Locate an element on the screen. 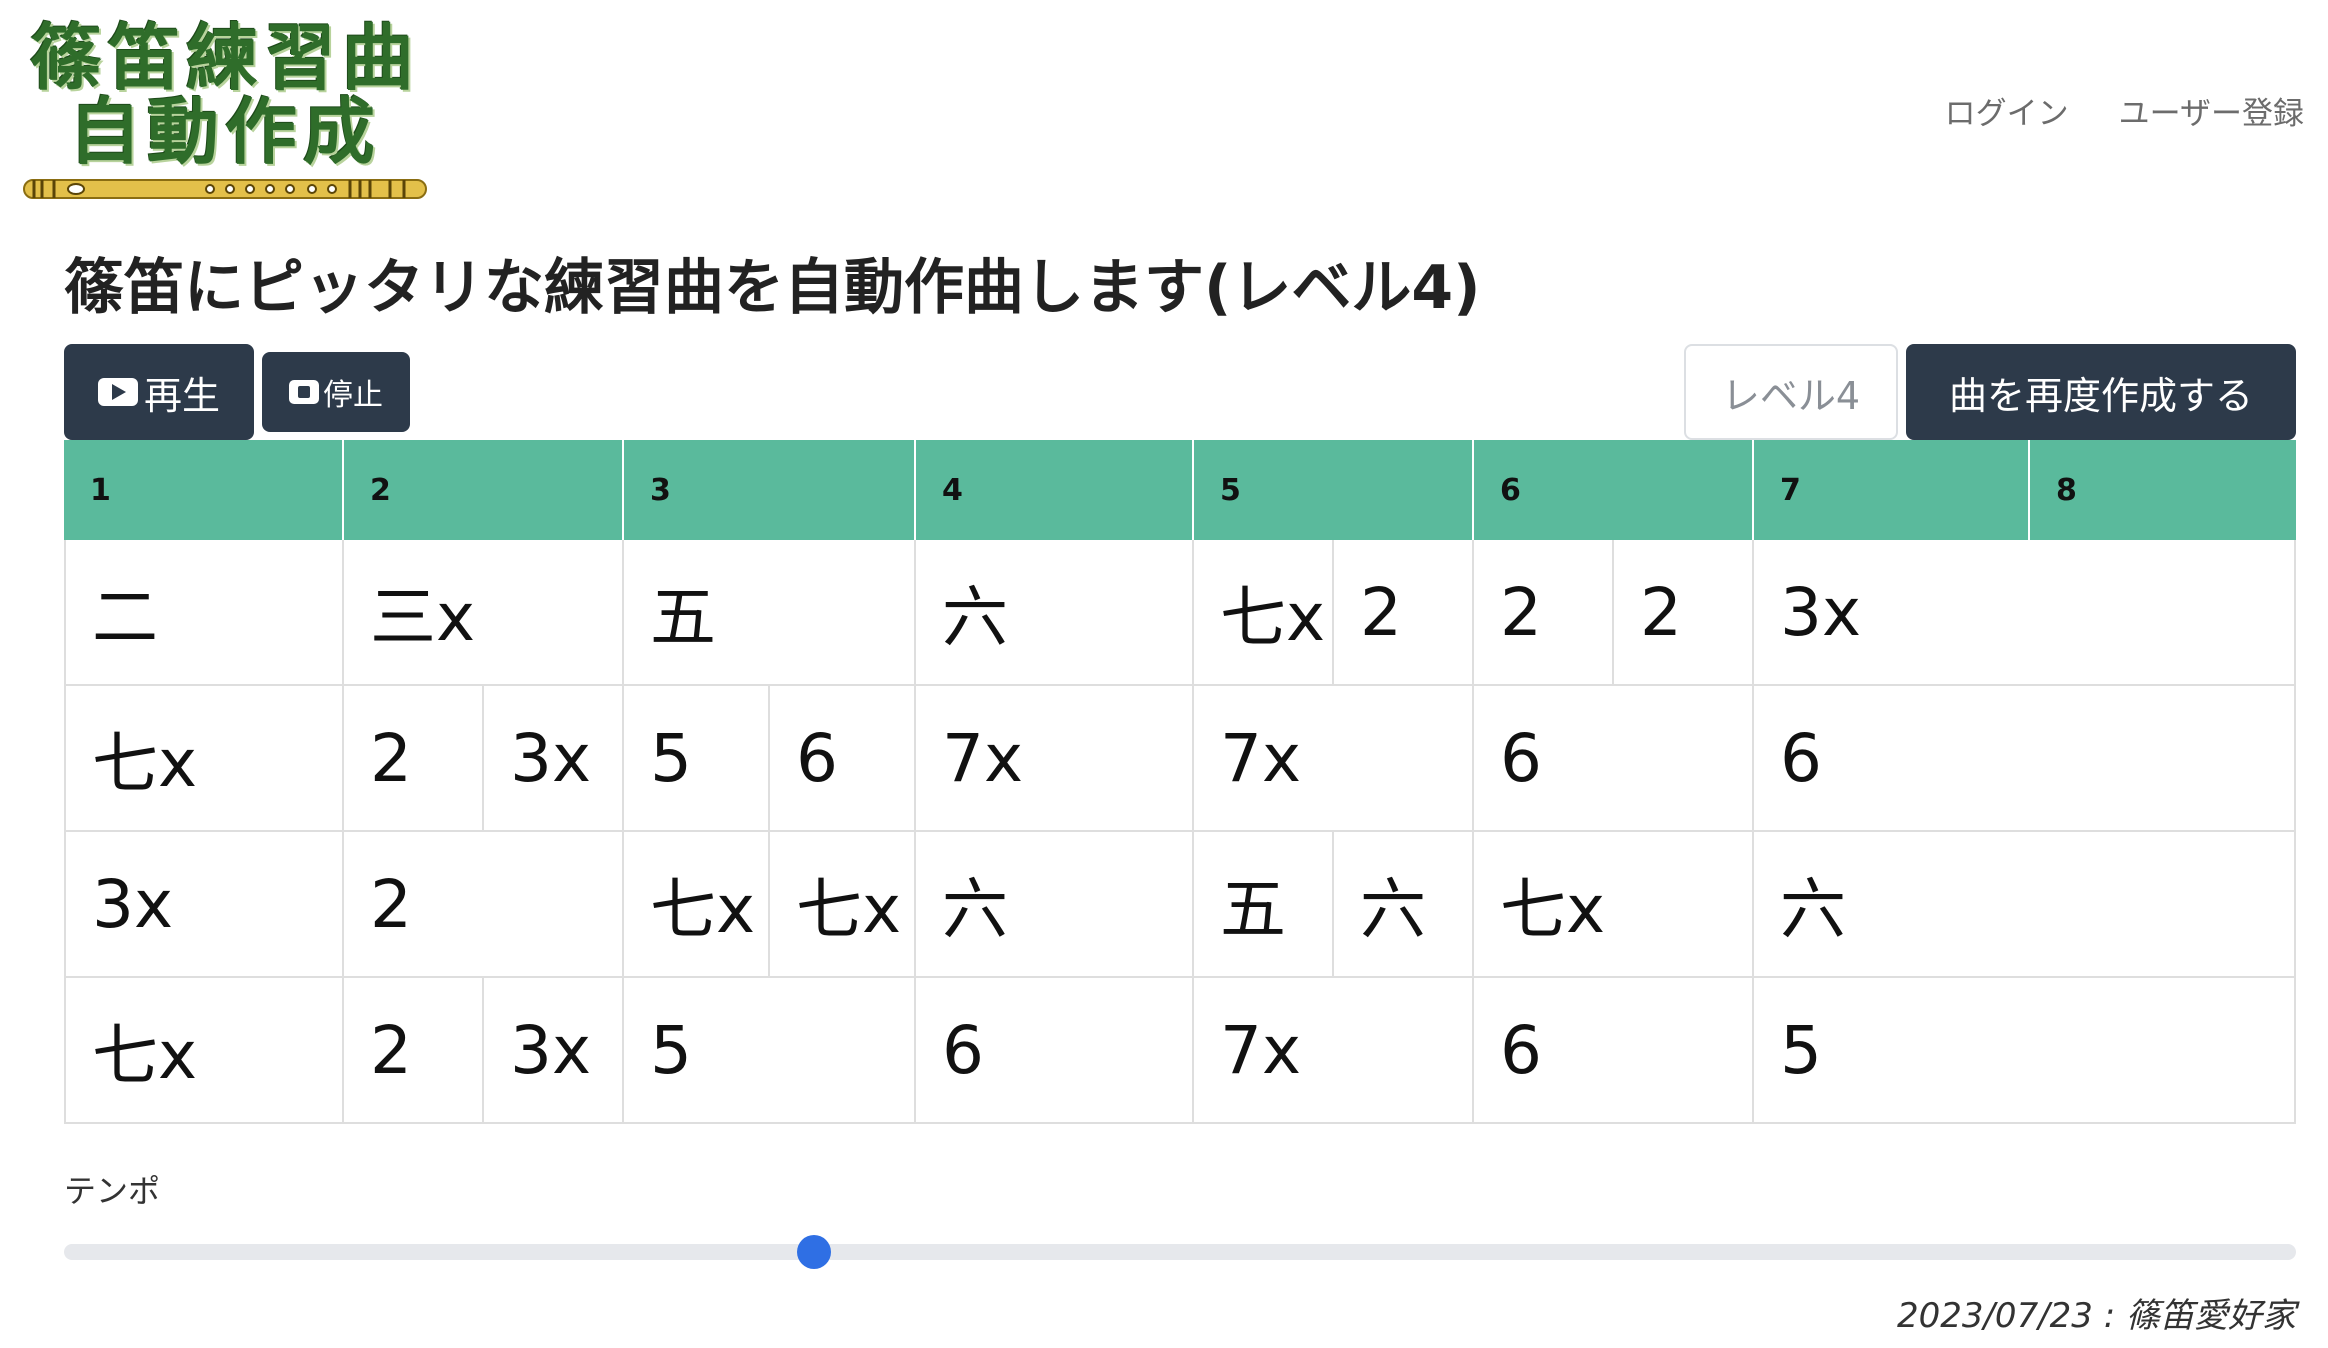 The width and height of the screenshot is (2328, 1348). stop-button: 停止 is located at coordinates (336, 392).